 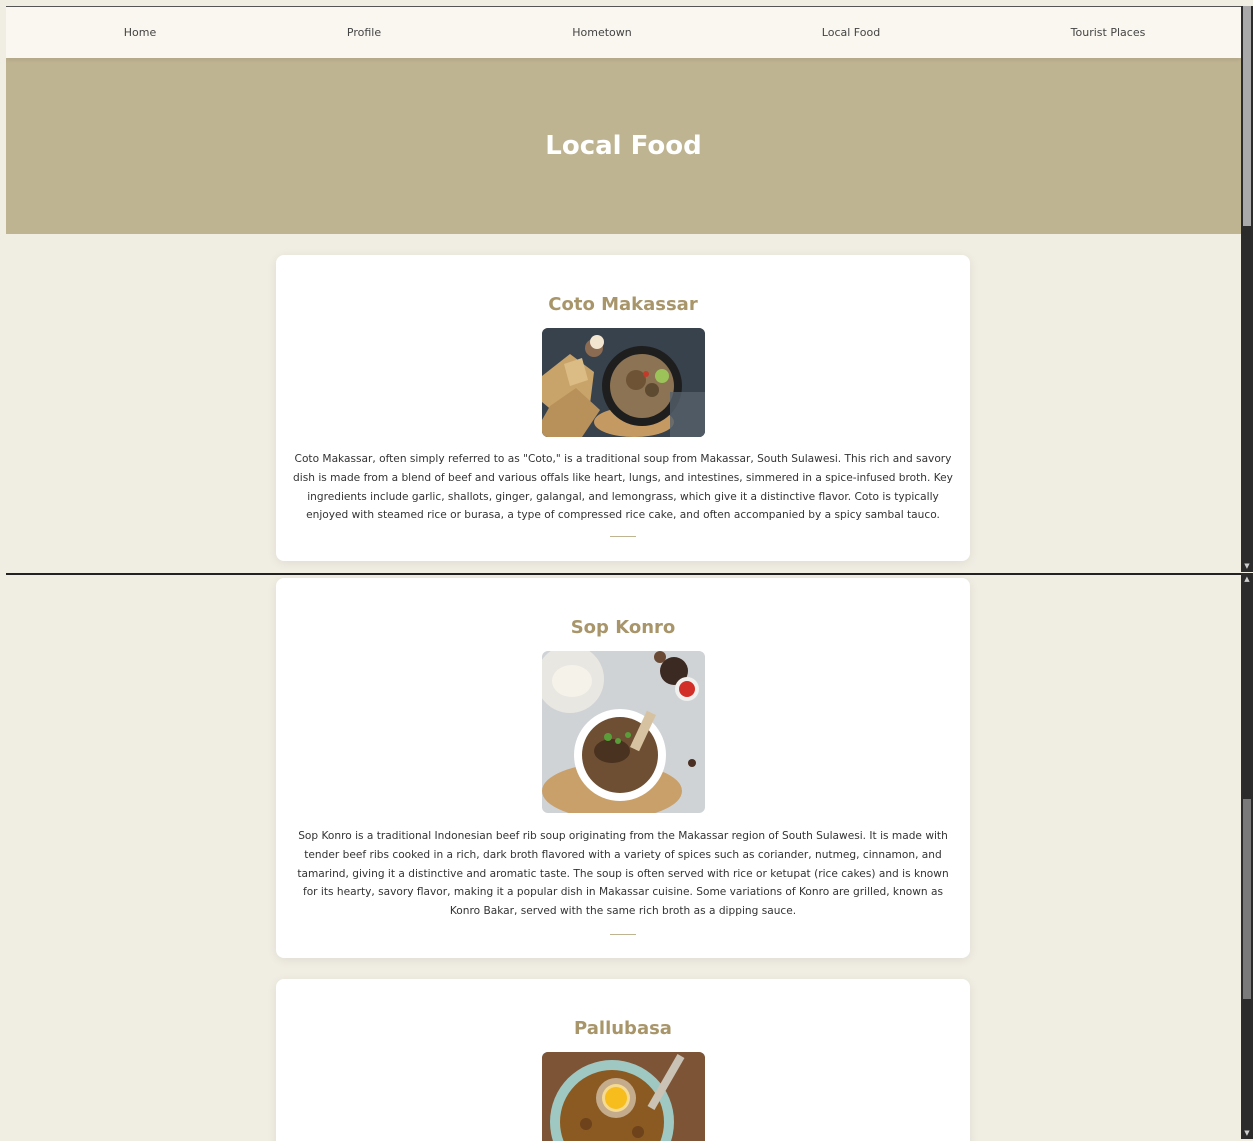 I want to click on pallubasa-photo, so click(x=623, y=1096).